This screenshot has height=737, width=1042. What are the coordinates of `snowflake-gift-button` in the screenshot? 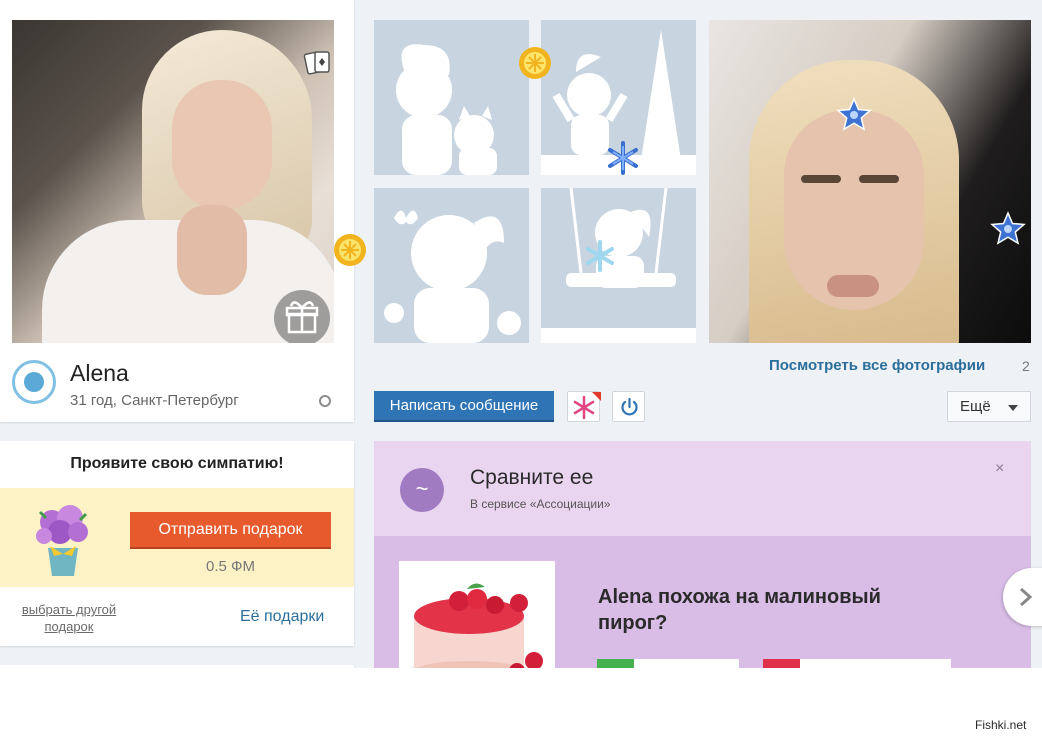 It's located at (584, 406).